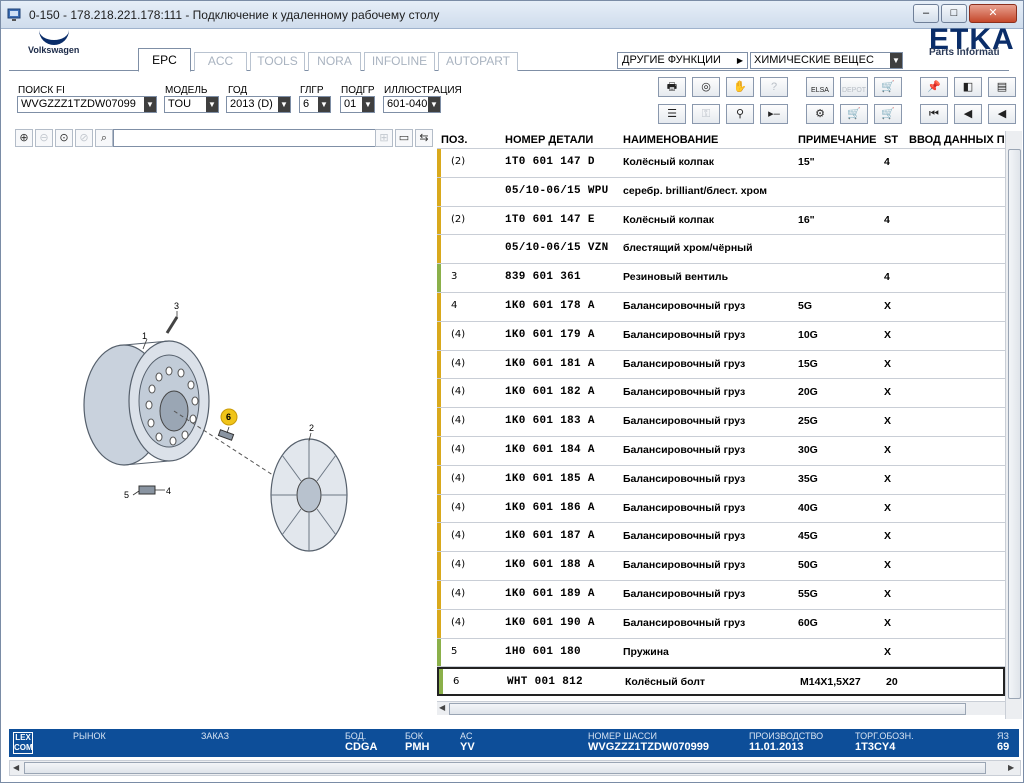 Image resolution: width=1024 pixels, height=783 pixels. What do you see at coordinates (682, 60) in the screenshot?
I see `other-functions-menu: ДРУГИЕ ФУНКЦИИ ▶` at bounding box center [682, 60].